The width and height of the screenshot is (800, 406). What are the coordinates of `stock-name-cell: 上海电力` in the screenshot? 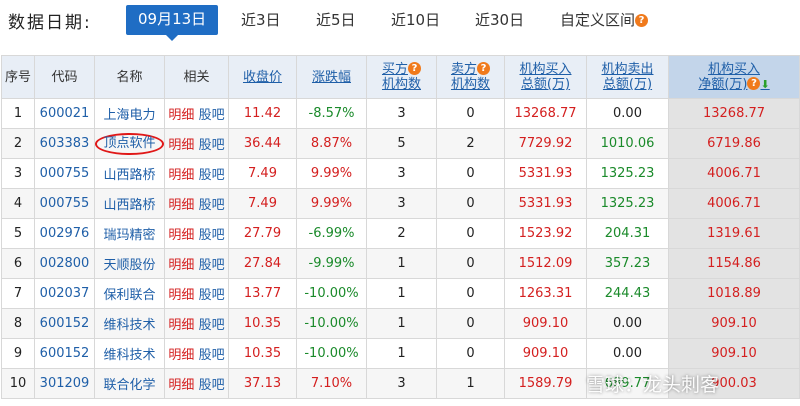 It's located at (129, 113).